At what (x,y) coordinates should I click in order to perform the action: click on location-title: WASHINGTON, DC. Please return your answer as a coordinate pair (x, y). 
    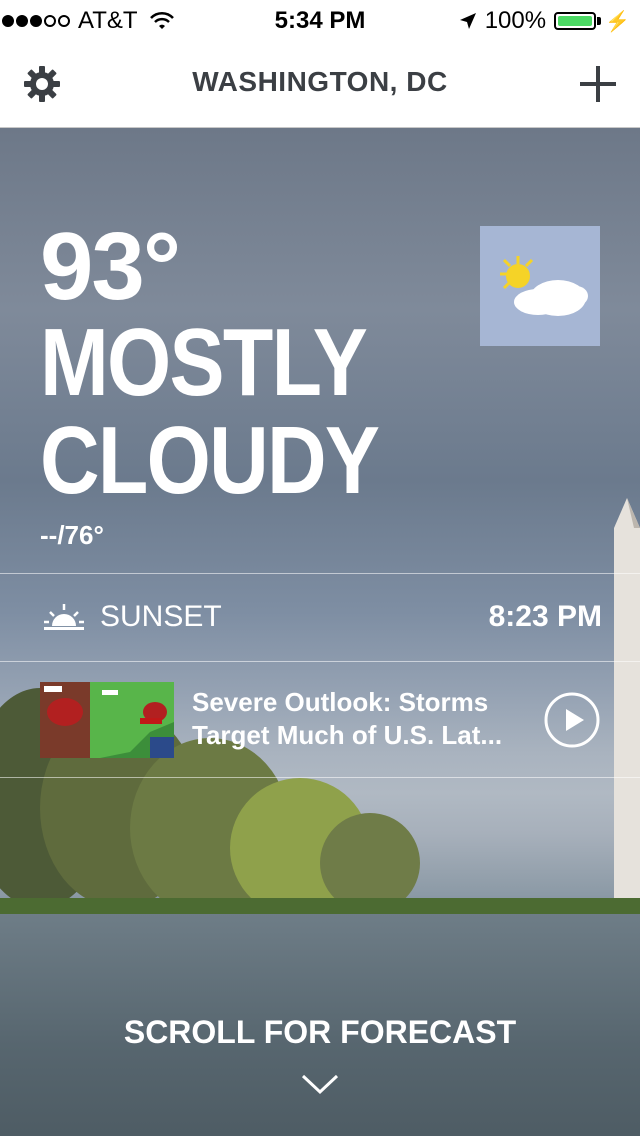
    Looking at the image, I should click on (320, 82).